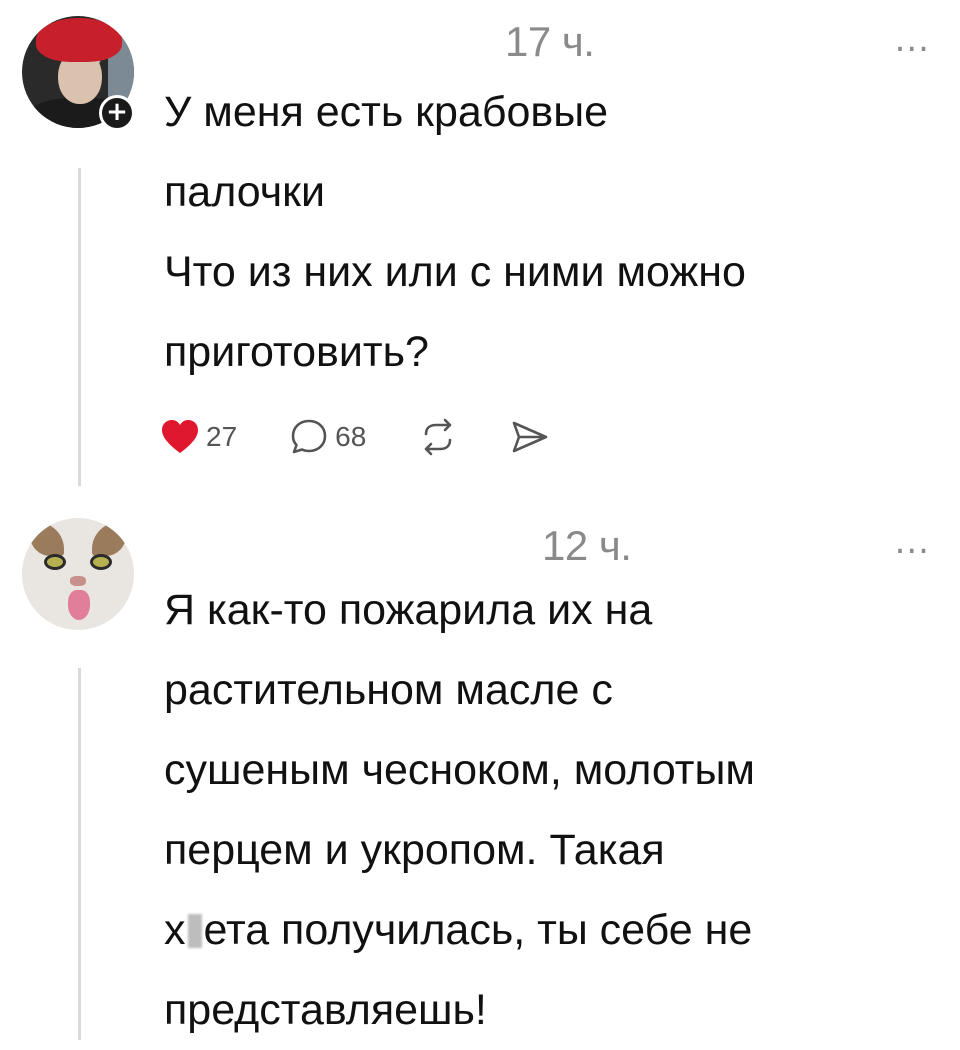 The image size is (960, 1050). I want to click on repost-icon, so click(438, 437).